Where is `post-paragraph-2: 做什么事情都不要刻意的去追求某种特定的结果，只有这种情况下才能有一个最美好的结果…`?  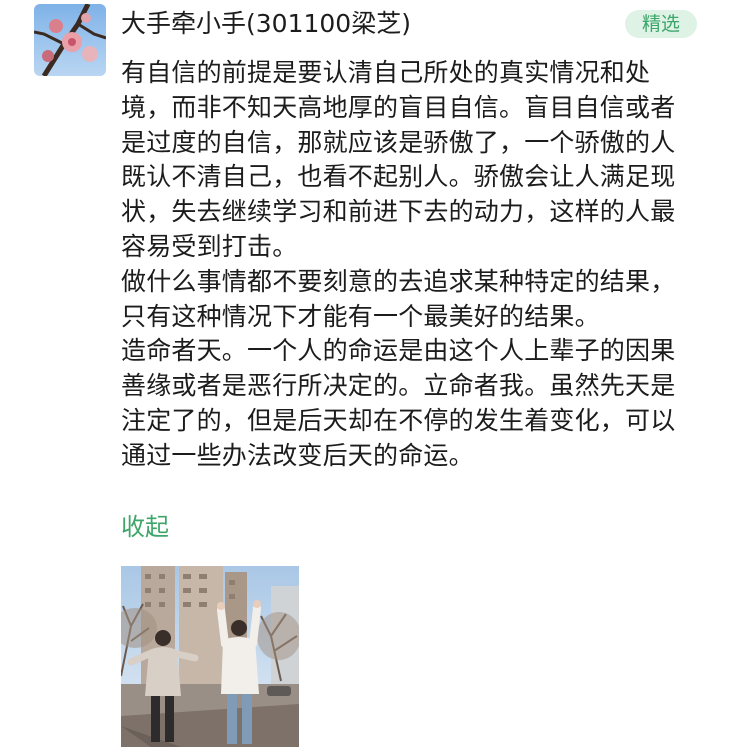 post-paragraph-2: 做什么事情都不要刻意的去追求某种特定的结果，只有这种情况下才能有一个最美好的结果… is located at coordinates (398, 298).